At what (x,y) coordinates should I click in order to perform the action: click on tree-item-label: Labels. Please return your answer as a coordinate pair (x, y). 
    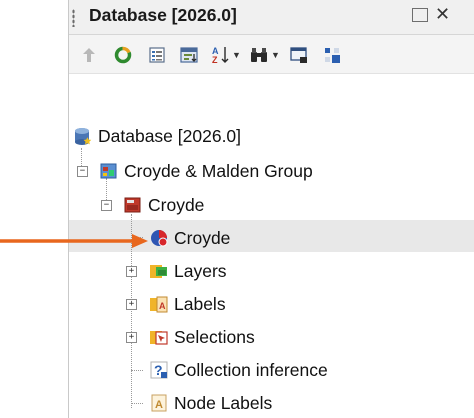
    Looking at the image, I should click on (200, 303).